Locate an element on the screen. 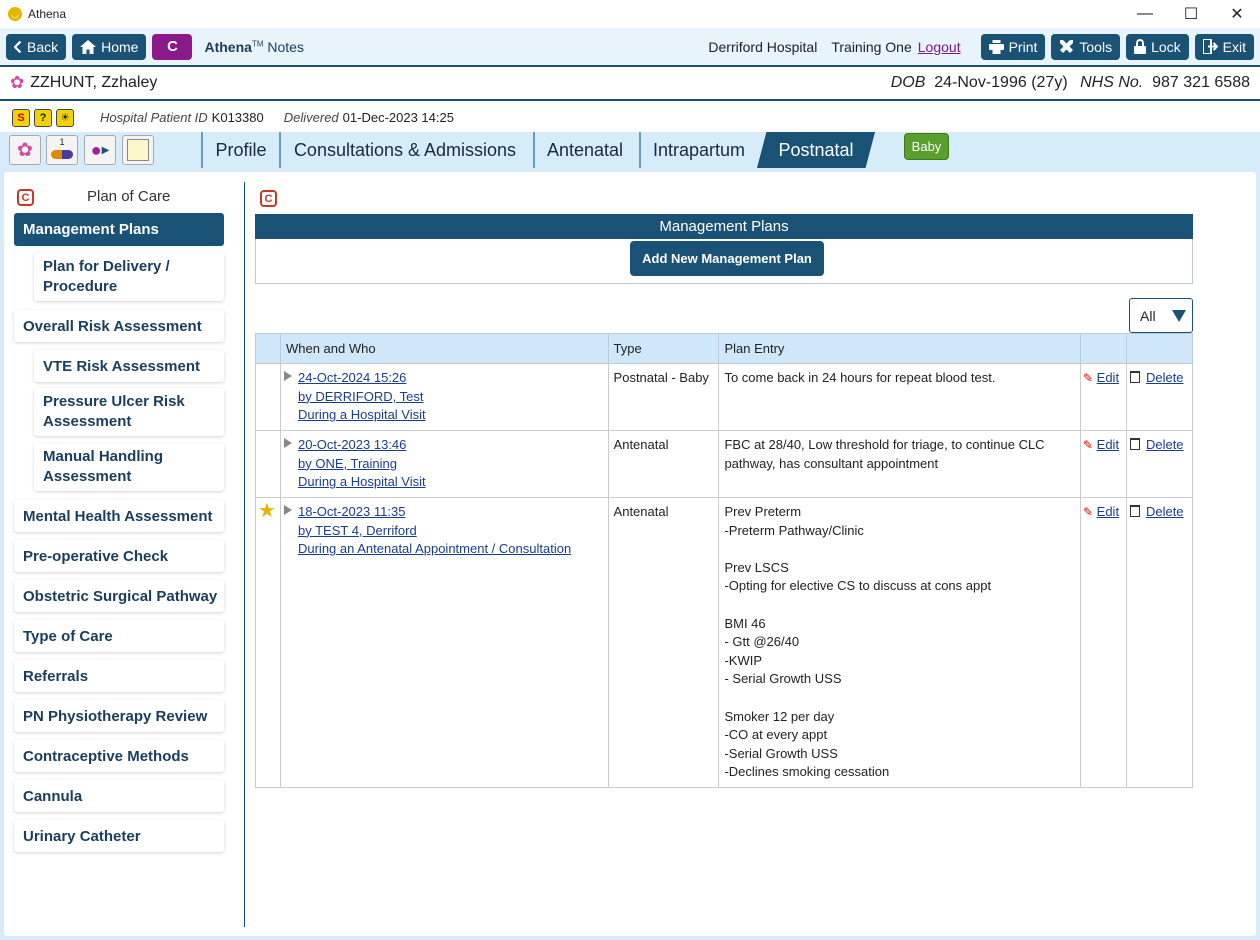 This screenshot has height=940, width=1260. medication-icon: 1 is located at coordinates (62, 150).